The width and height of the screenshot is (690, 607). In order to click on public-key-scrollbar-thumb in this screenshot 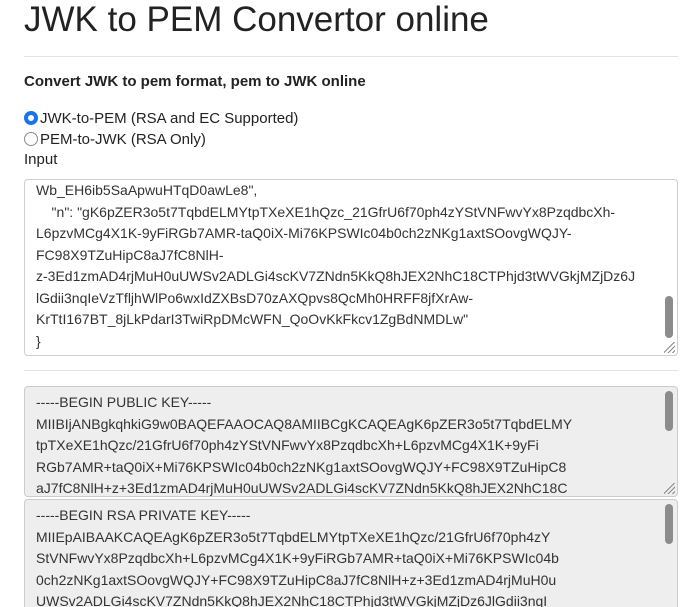, I will do `click(669, 411)`.